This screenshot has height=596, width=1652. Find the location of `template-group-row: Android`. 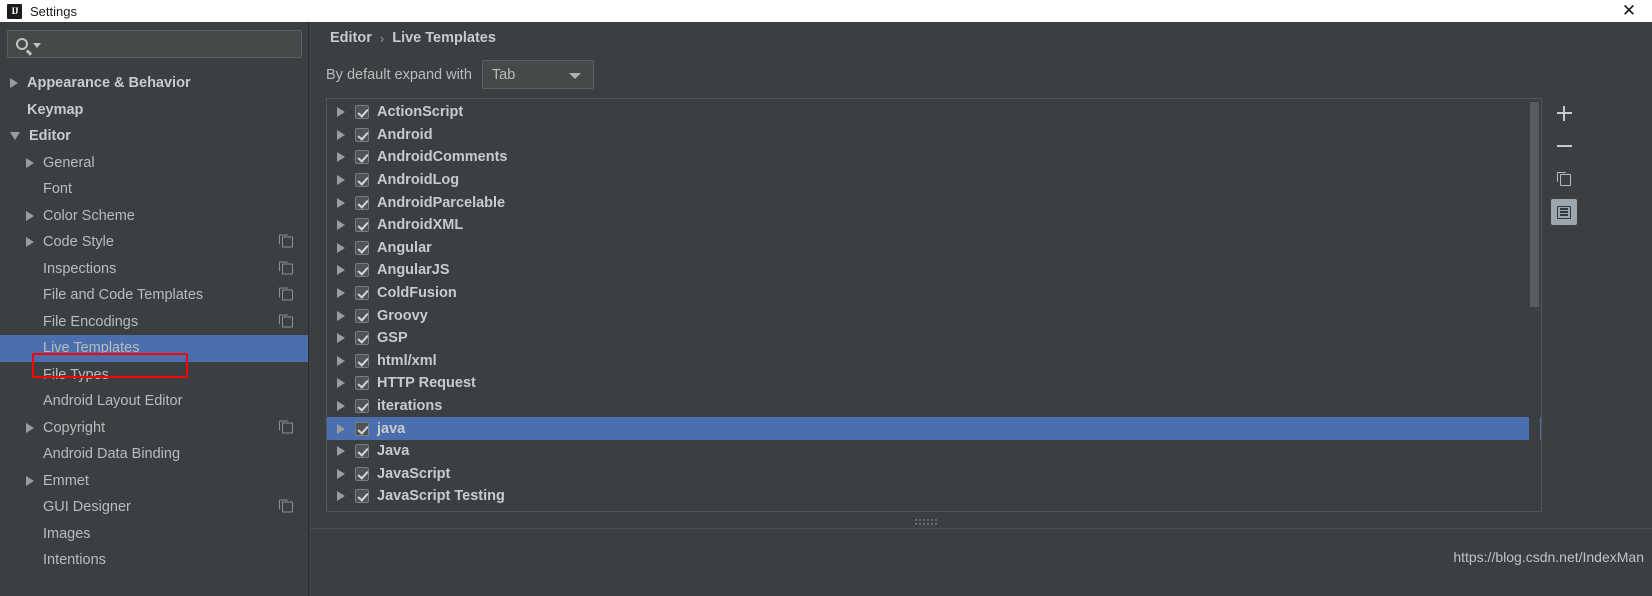

template-group-row: Android is located at coordinates (934, 135).